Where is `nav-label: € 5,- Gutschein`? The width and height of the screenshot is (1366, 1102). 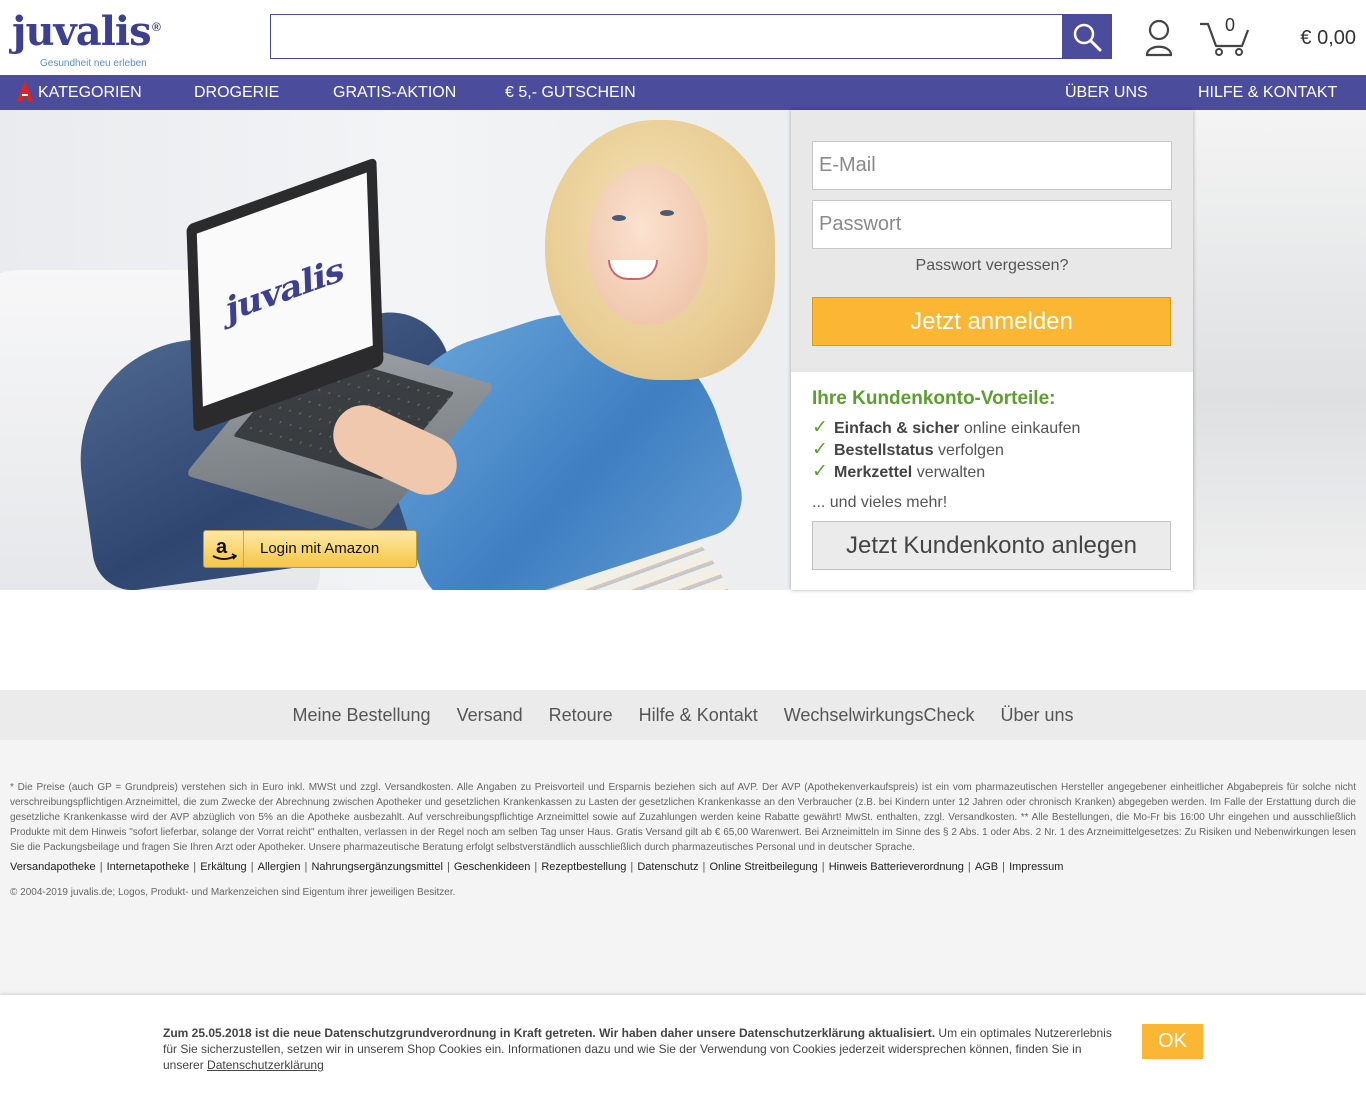
nav-label: € 5,- Gutschein is located at coordinates (570, 92).